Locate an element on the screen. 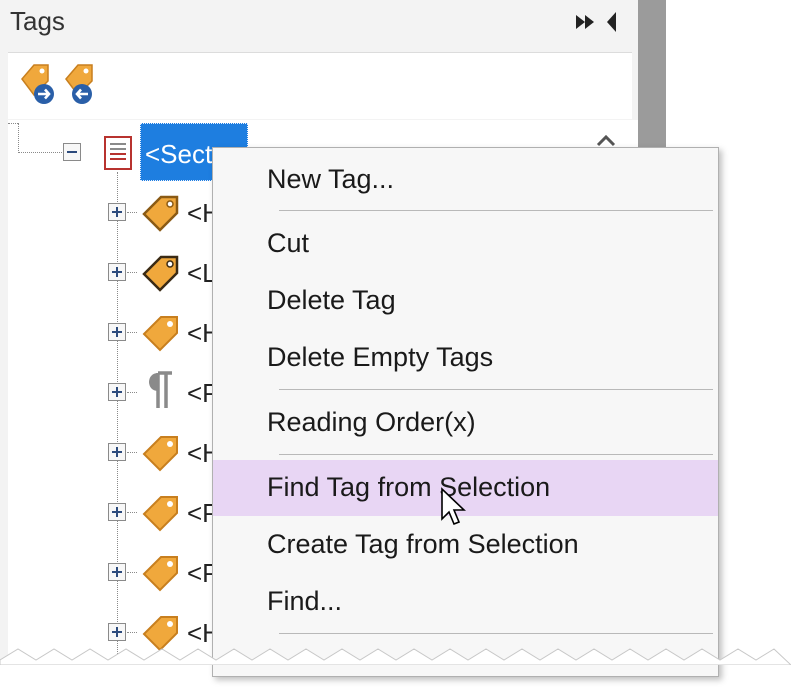 The width and height of the screenshot is (791, 695). menu-item-label: Create Tag from Selection is located at coordinates (423, 544).